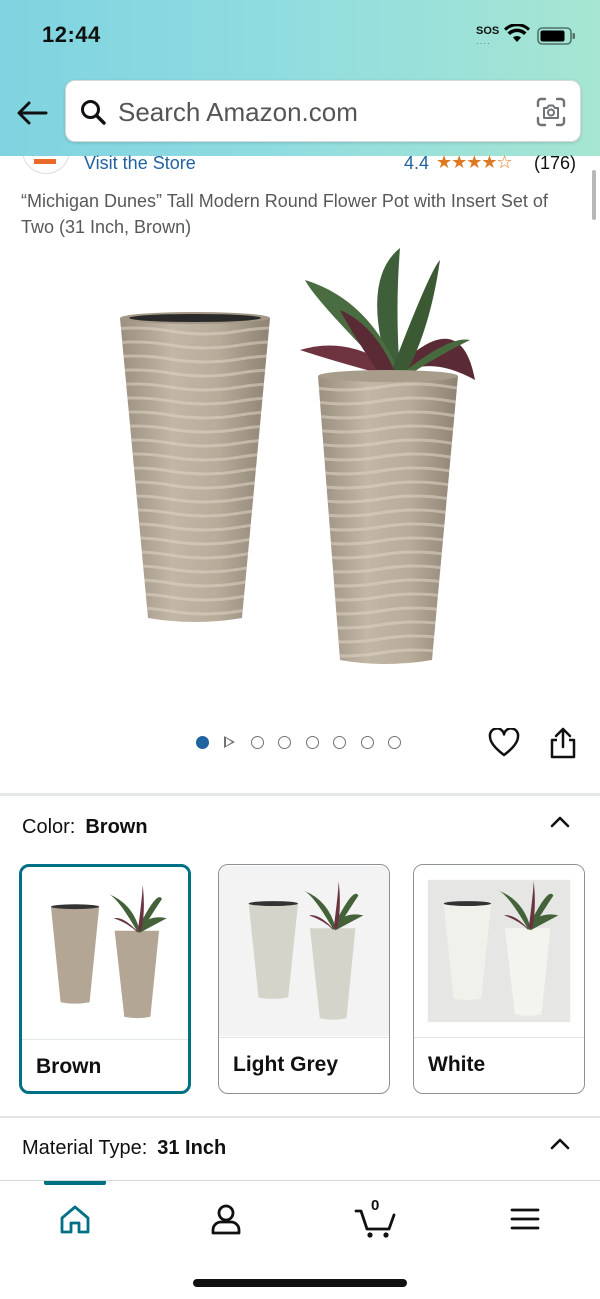  I want to click on status-time: 12:44, so click(71, 34).